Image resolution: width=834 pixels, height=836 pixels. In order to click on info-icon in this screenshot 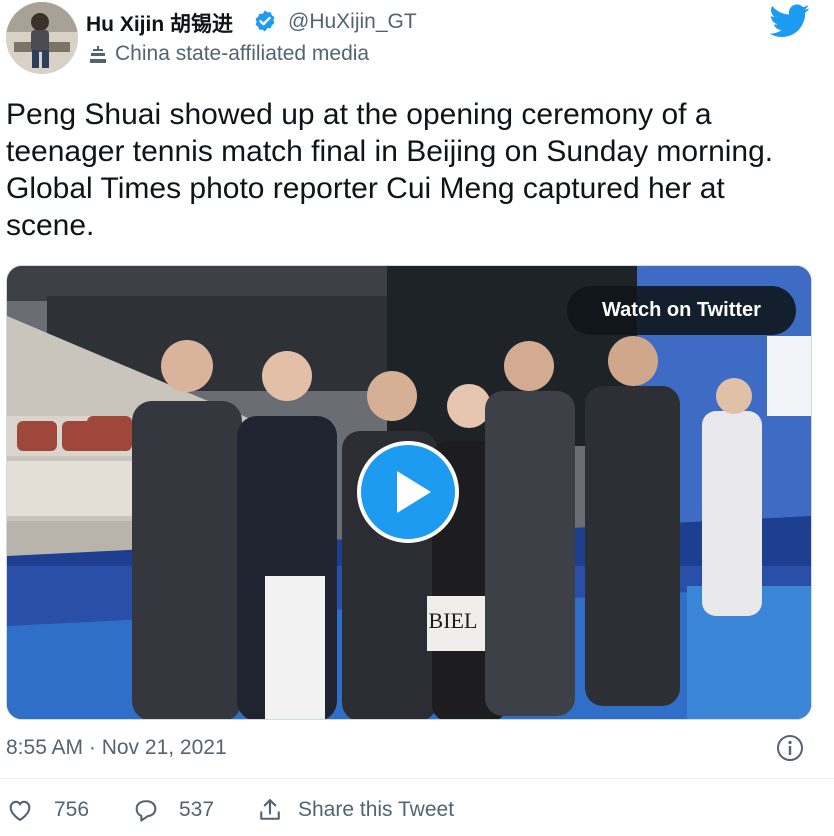, I will do `click(790, 748)`.